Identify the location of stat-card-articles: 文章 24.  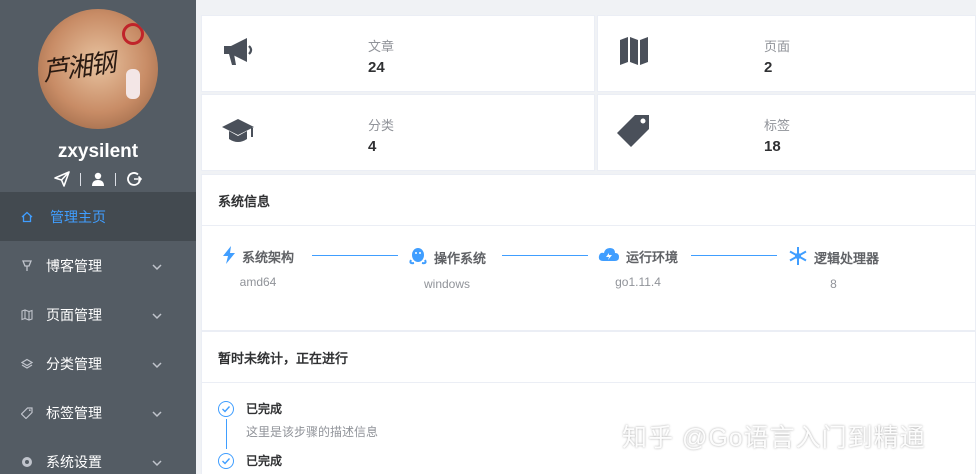
(398, 53).